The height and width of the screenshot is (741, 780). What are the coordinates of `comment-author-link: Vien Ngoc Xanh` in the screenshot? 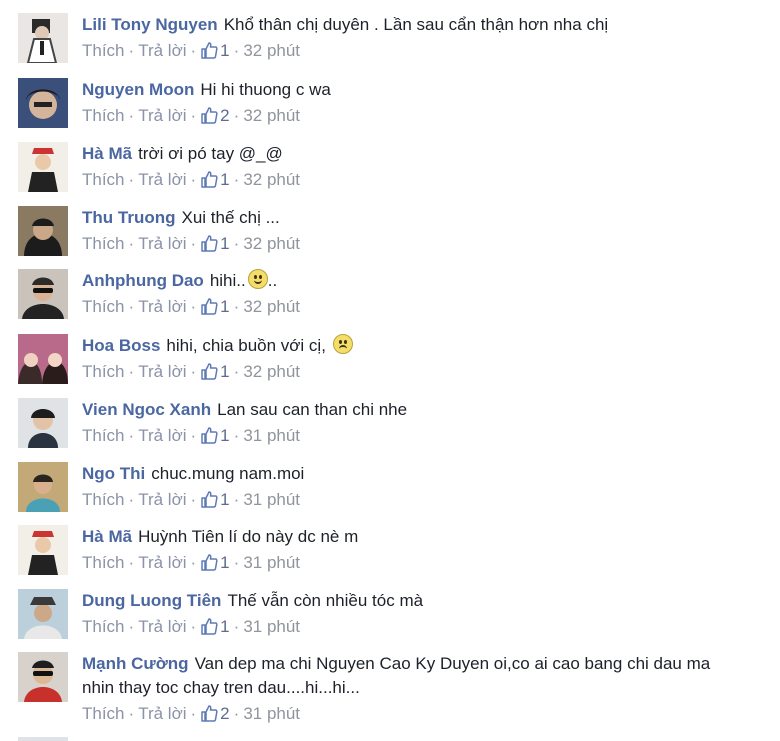 It's located at (146, 409).